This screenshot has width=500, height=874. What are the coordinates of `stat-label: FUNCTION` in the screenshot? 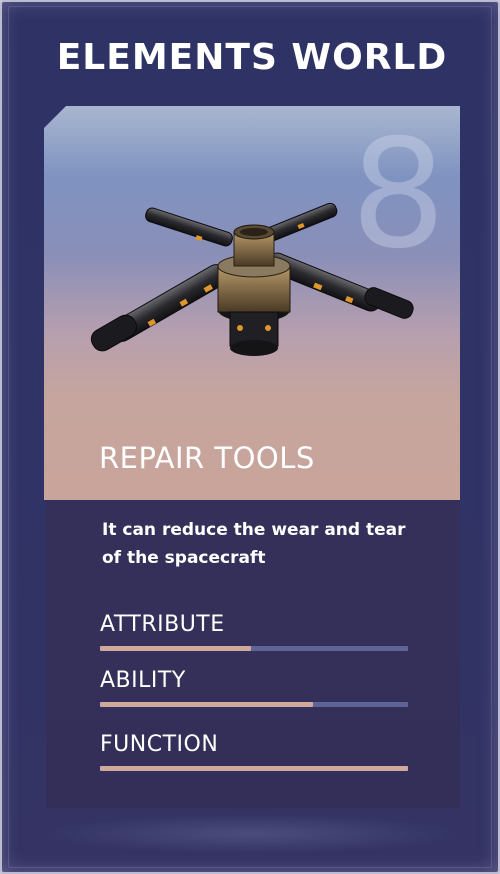 It's located at (159, 744).